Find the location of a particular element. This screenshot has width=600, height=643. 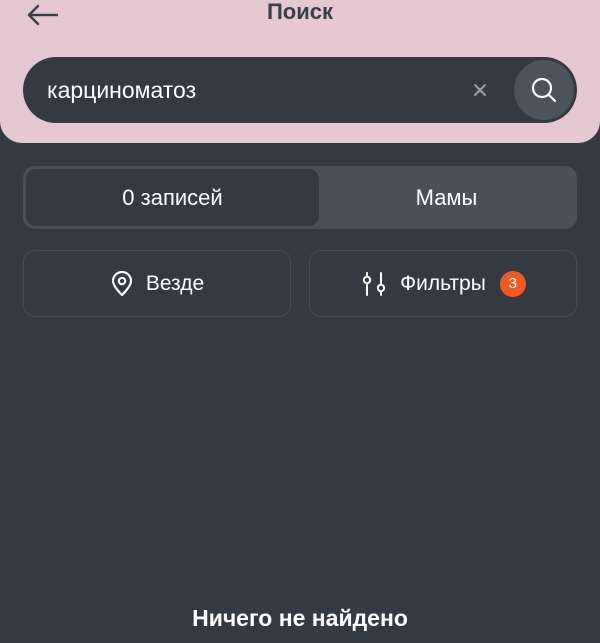

filters-label: Фильтры is located at coordinates (443, 283).